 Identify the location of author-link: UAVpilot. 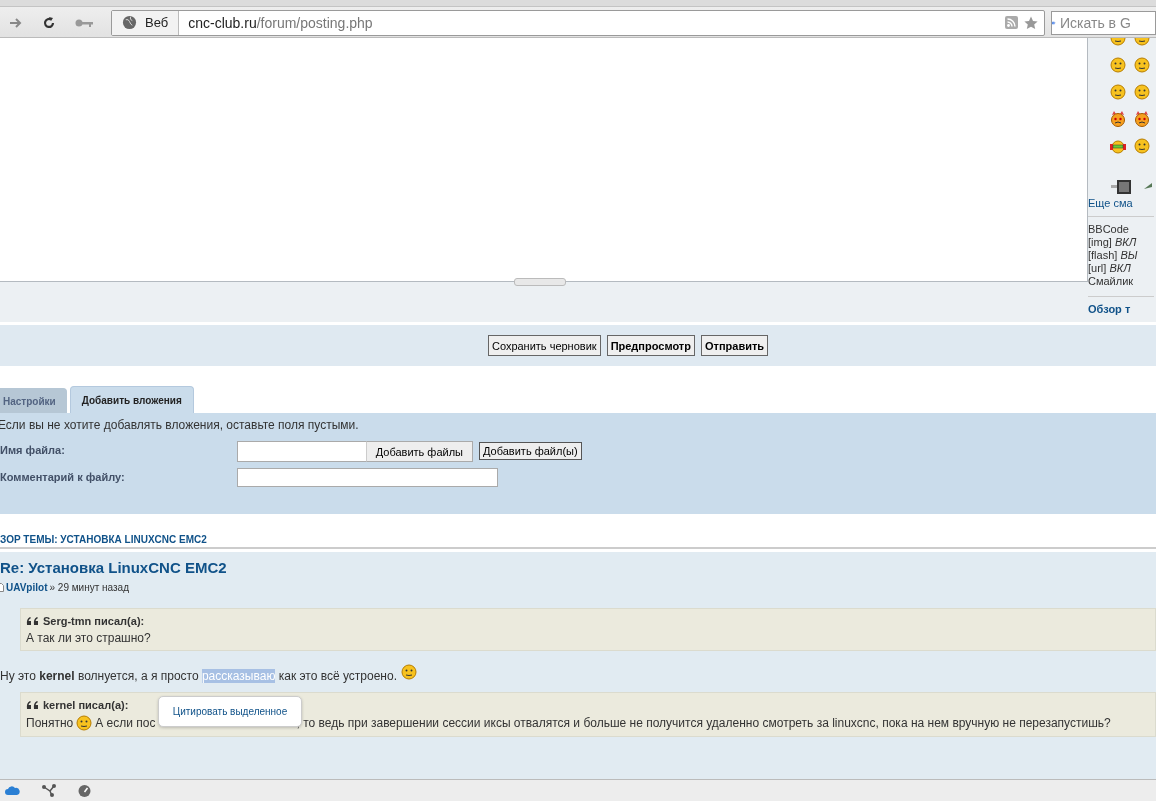
(27, 587).